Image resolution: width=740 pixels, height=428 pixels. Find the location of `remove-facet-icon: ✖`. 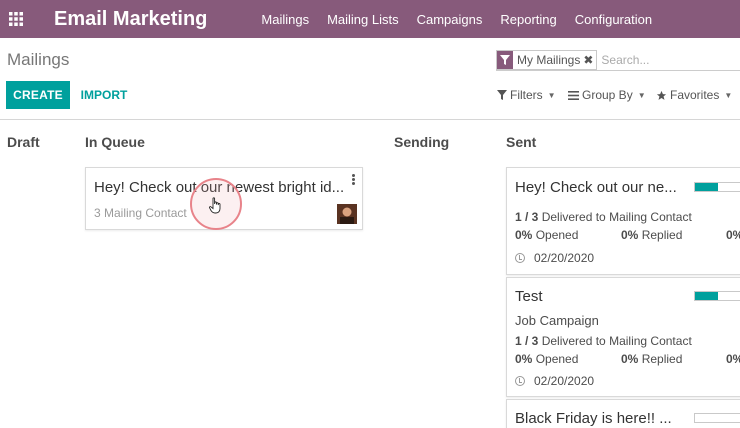

remove-facet-icon: ✖ is located at coordinates (589, 60).